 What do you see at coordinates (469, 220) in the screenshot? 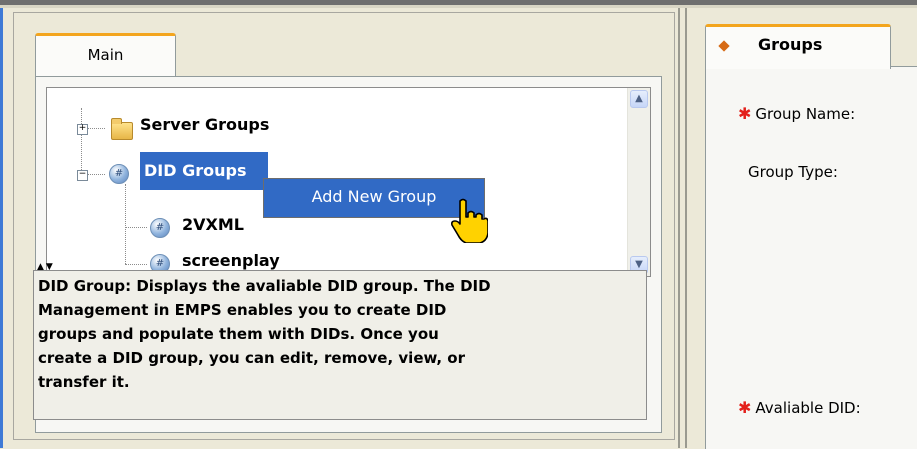
I see `hand-pointer-icon` at bounding box center [469, 220].